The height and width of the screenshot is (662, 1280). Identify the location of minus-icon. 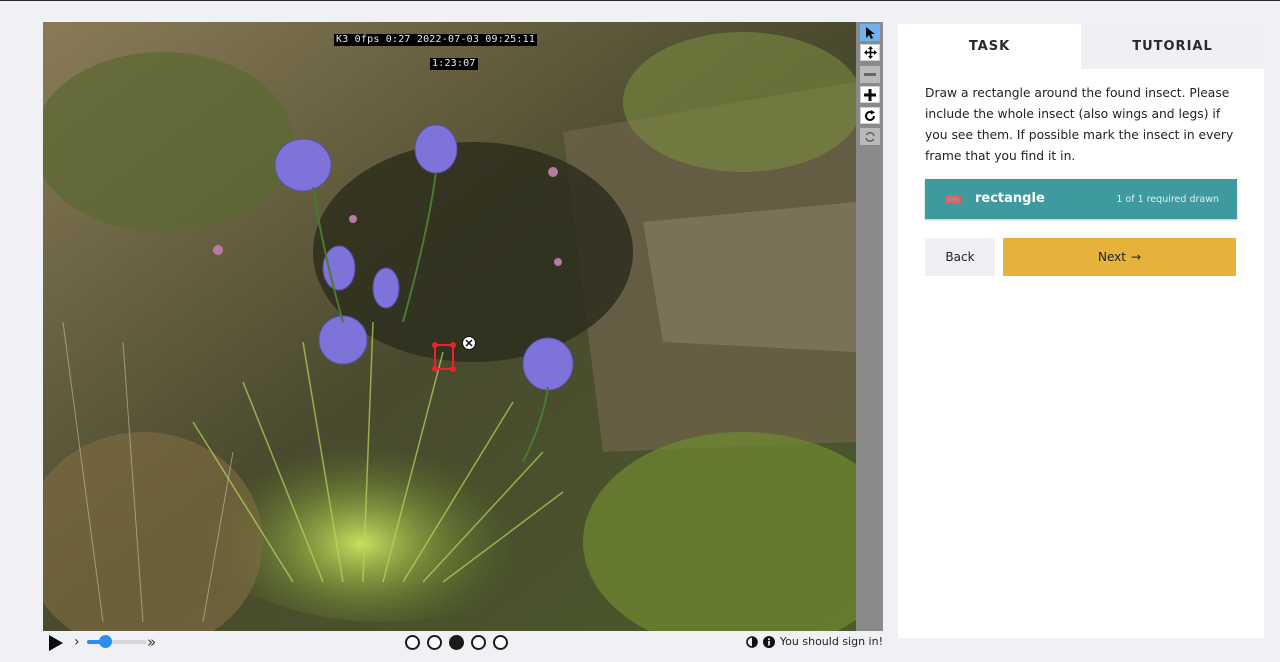
(870, 74).